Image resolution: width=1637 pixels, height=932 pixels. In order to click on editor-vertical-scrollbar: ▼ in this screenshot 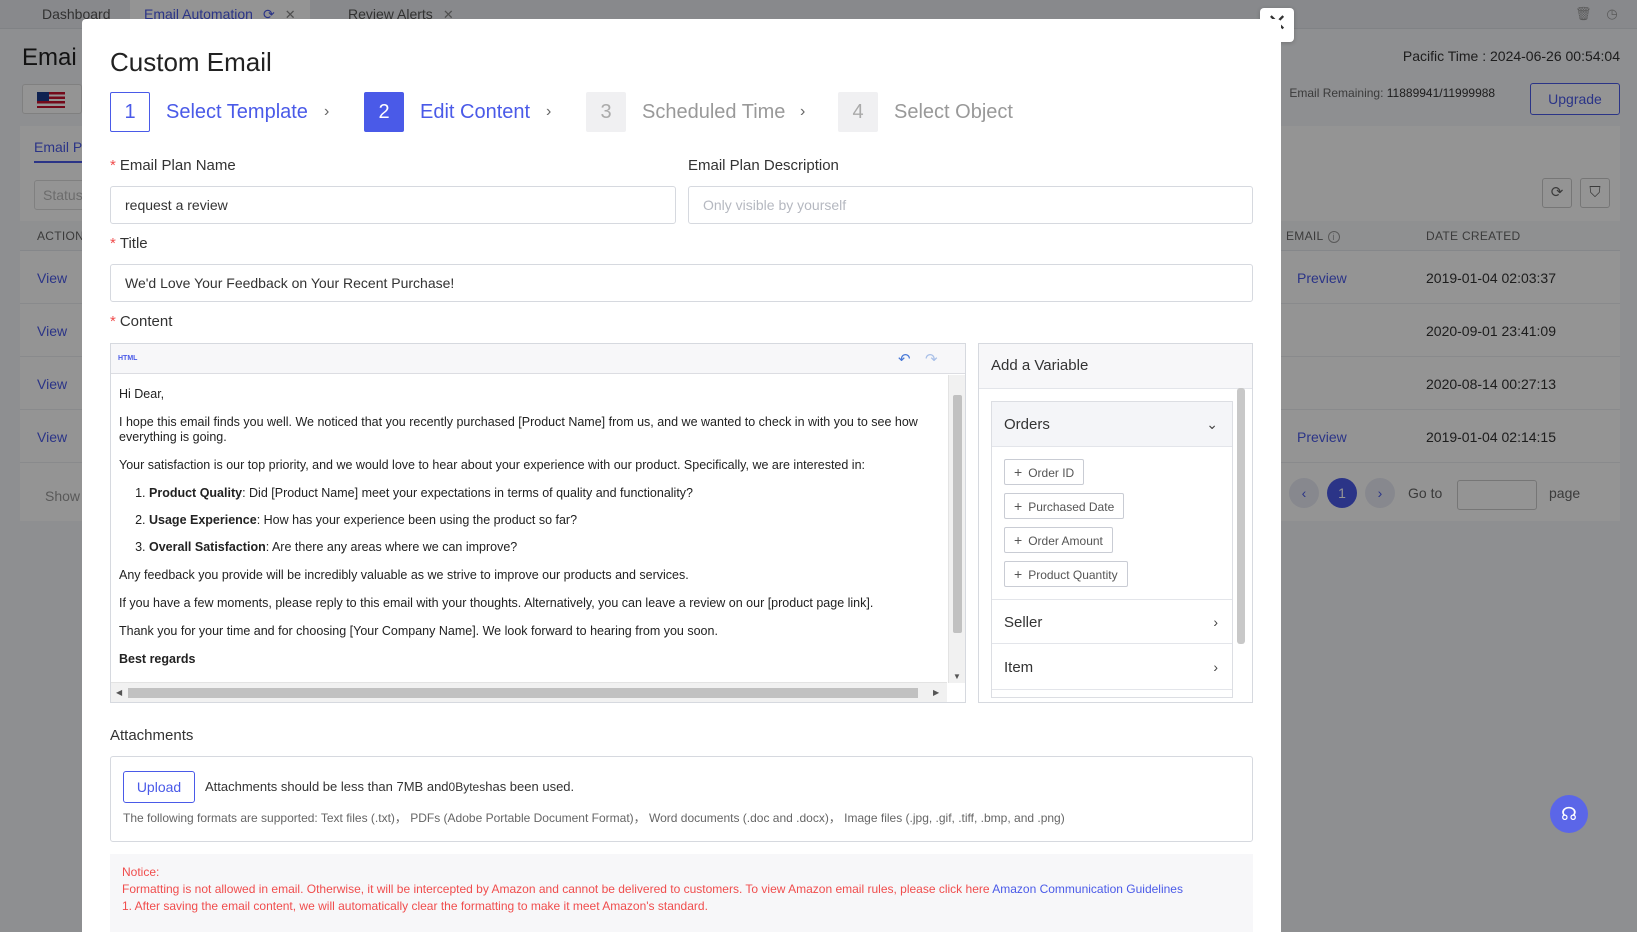, I will do `click(956, 529)`.